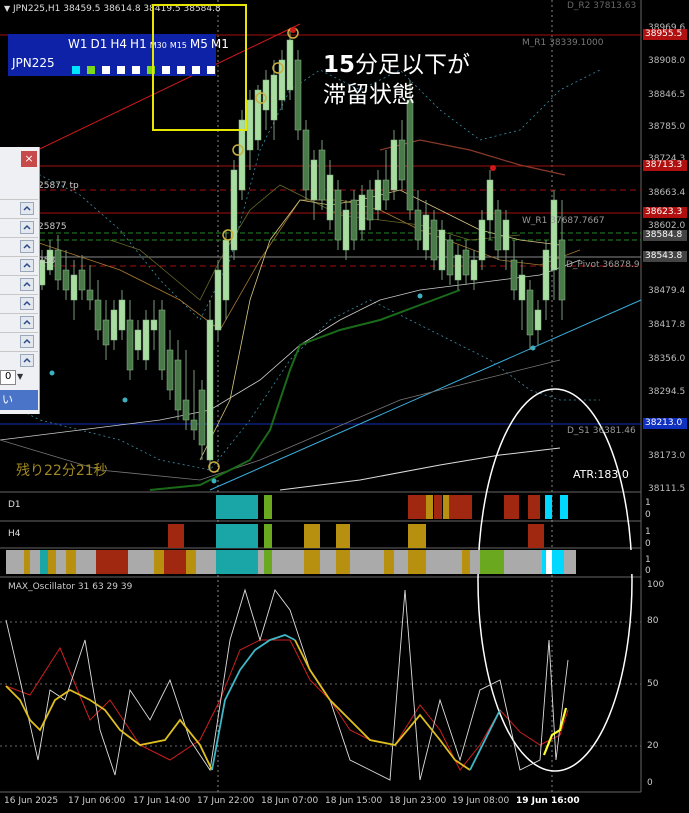 Image resolution: width=689 pixels, height=813 pixels. I want to click on price-label: 38417.8, so click(667, 325).